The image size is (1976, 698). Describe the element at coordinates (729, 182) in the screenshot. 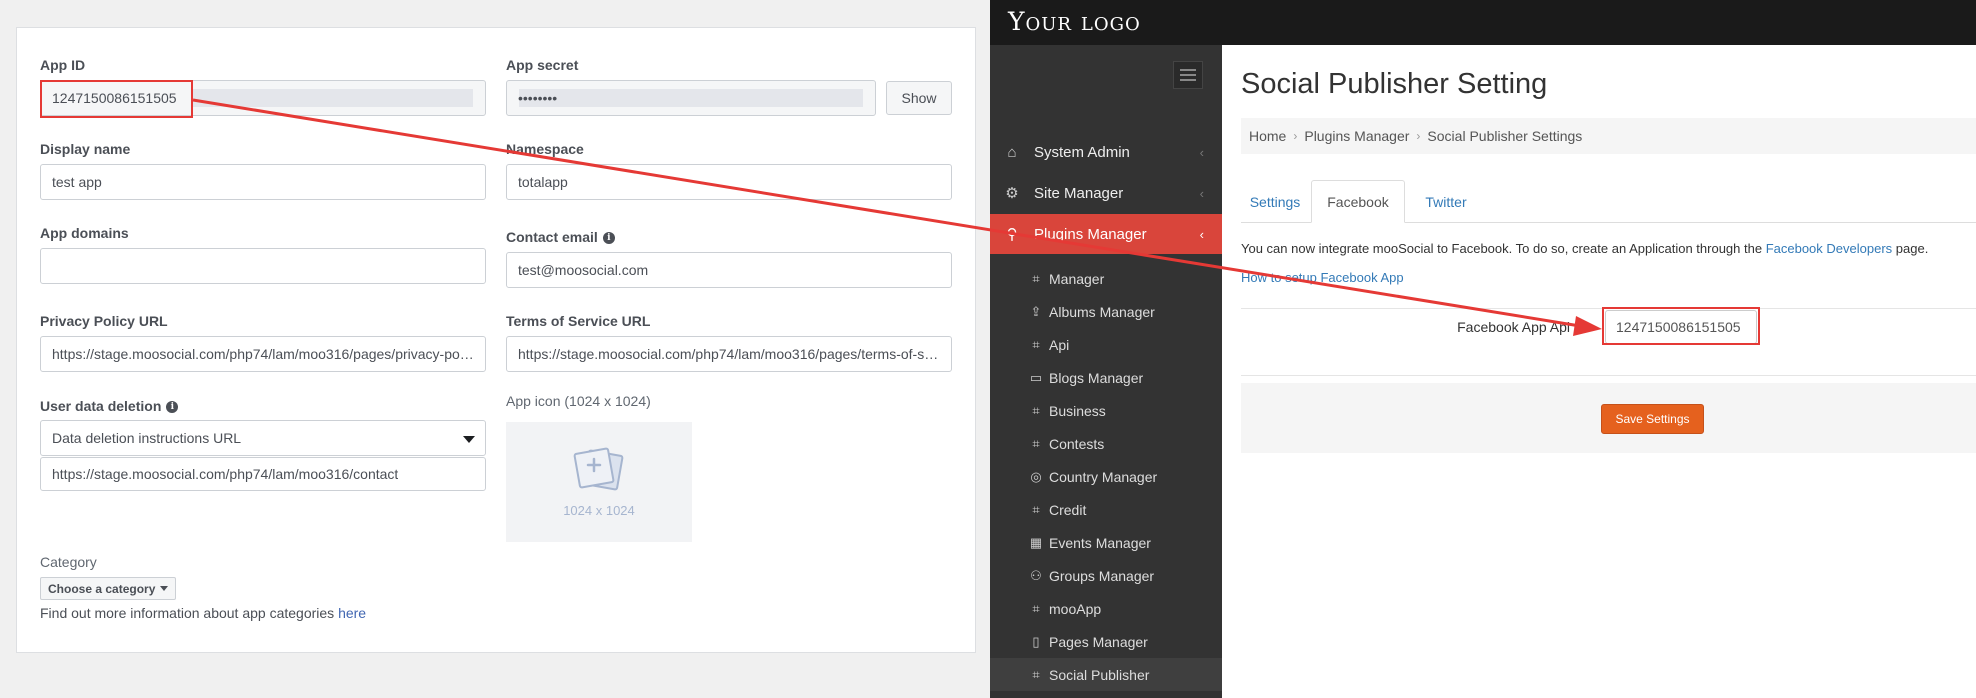

I see `namespace-field: totalapp` at that location.